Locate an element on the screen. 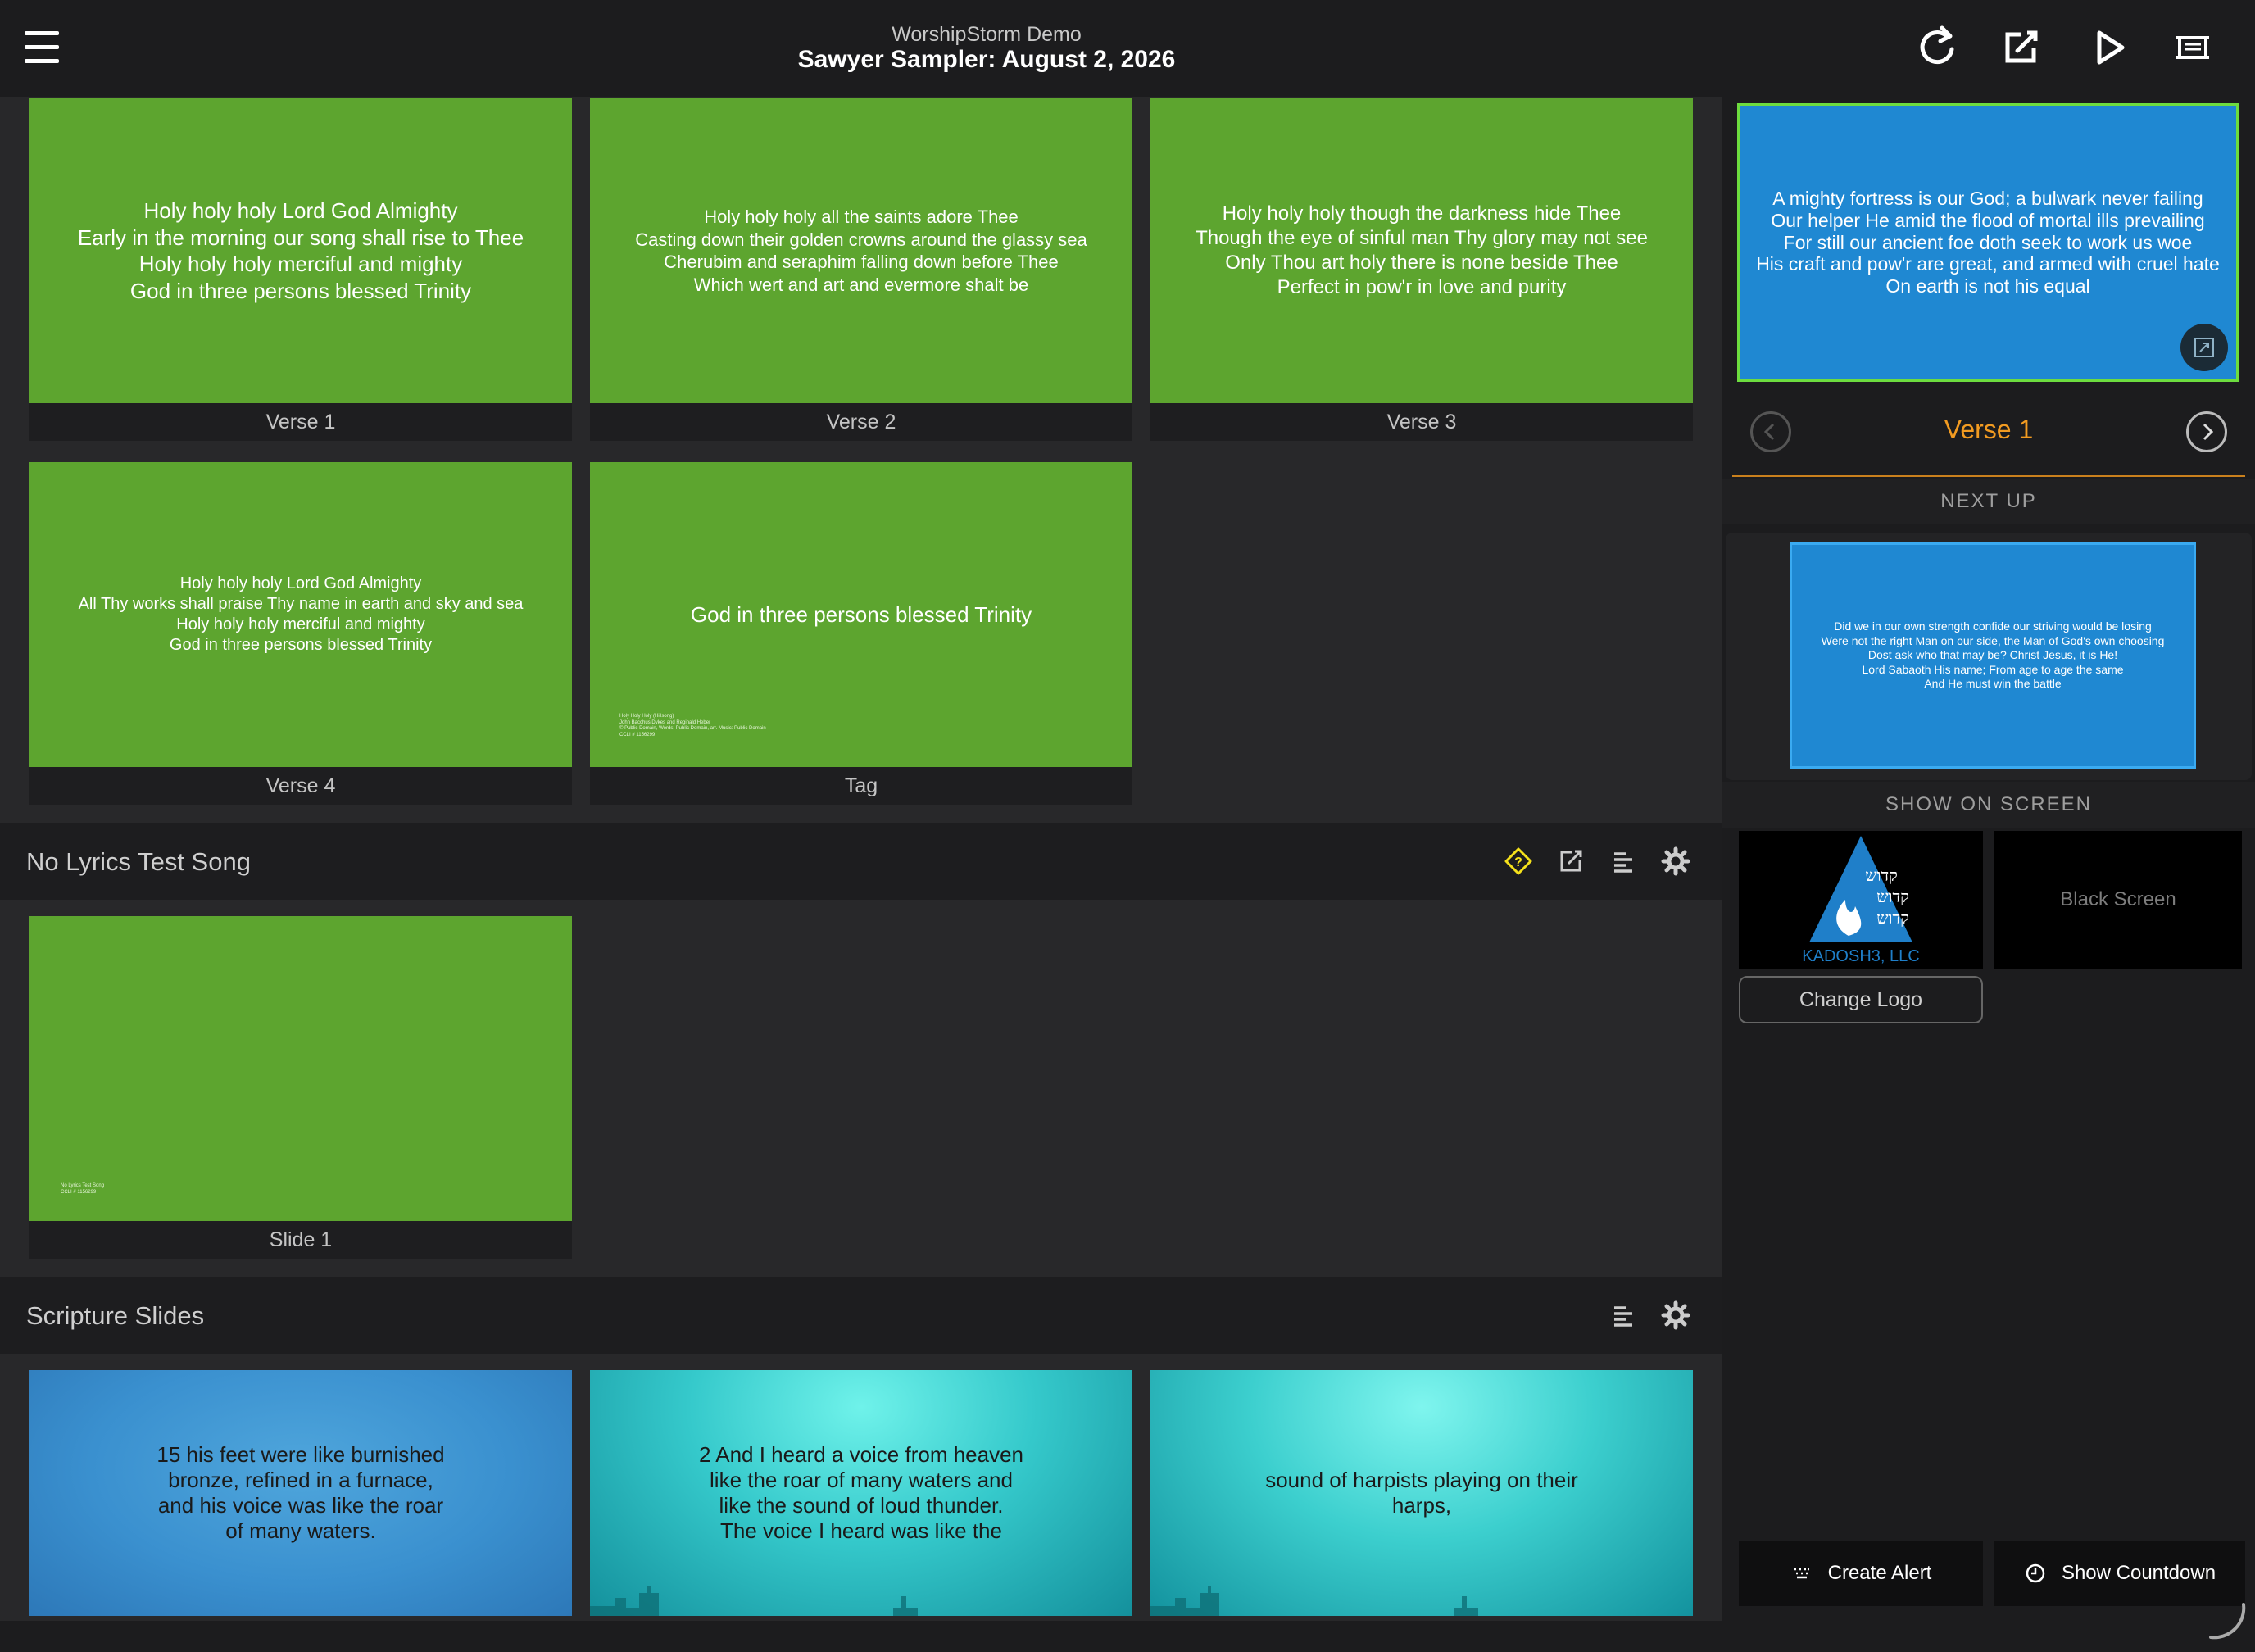  refresh-icon is located at coordinates (1937, 47).